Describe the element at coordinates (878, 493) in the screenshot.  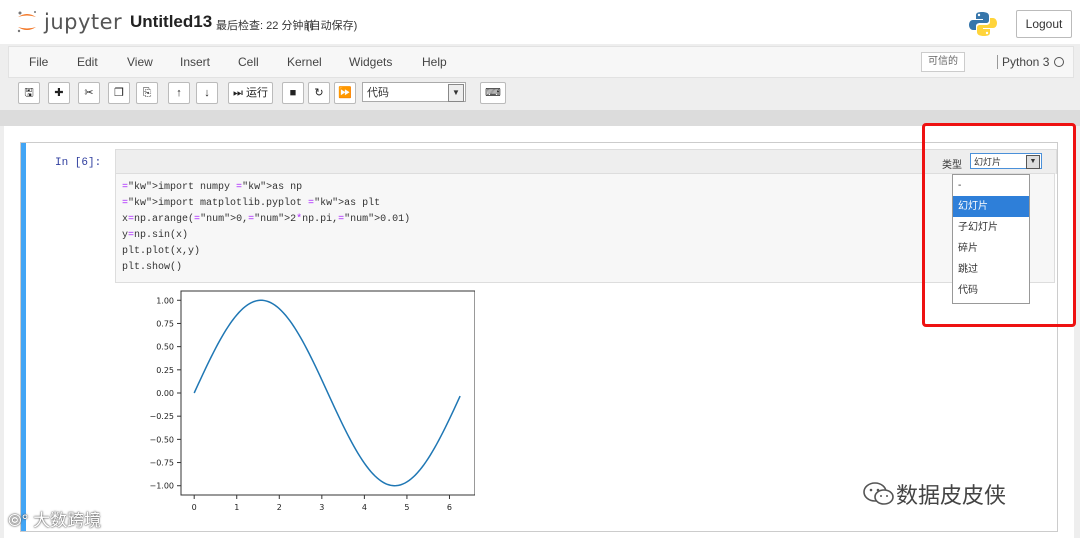
I see `wechat-icon` at that location.